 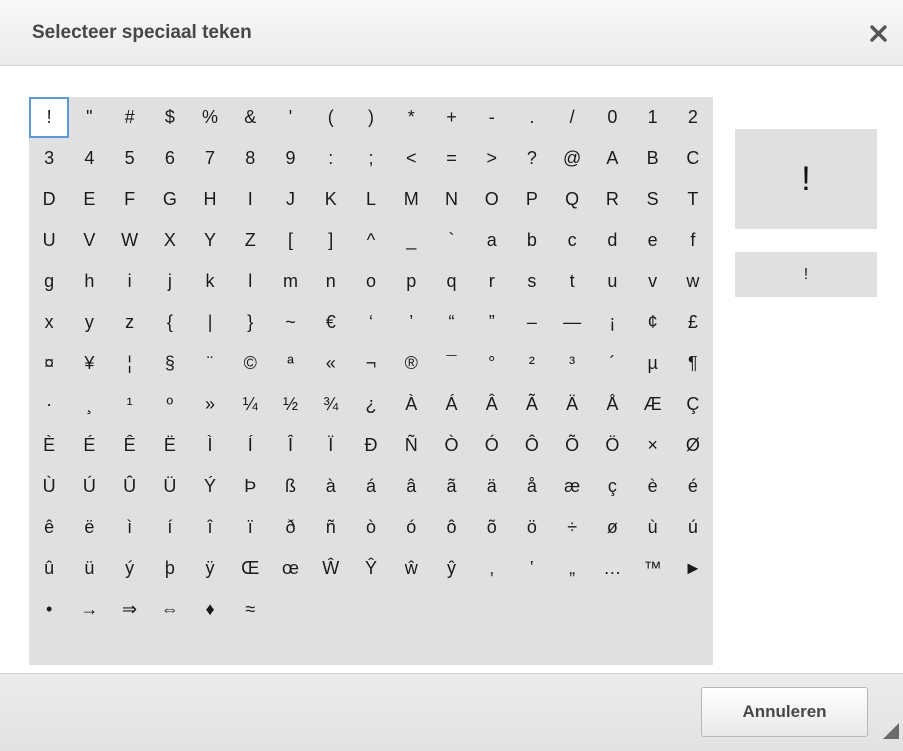 I want to click on character-cell: ¡, so click(x=612, y=322).